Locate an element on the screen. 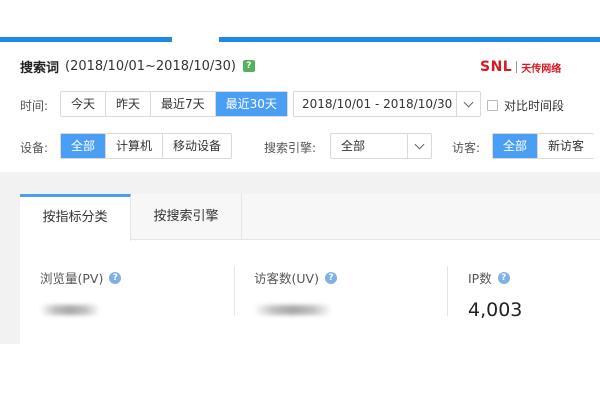  compare-label: 对比时间段 is located at coordinates (534, 106).